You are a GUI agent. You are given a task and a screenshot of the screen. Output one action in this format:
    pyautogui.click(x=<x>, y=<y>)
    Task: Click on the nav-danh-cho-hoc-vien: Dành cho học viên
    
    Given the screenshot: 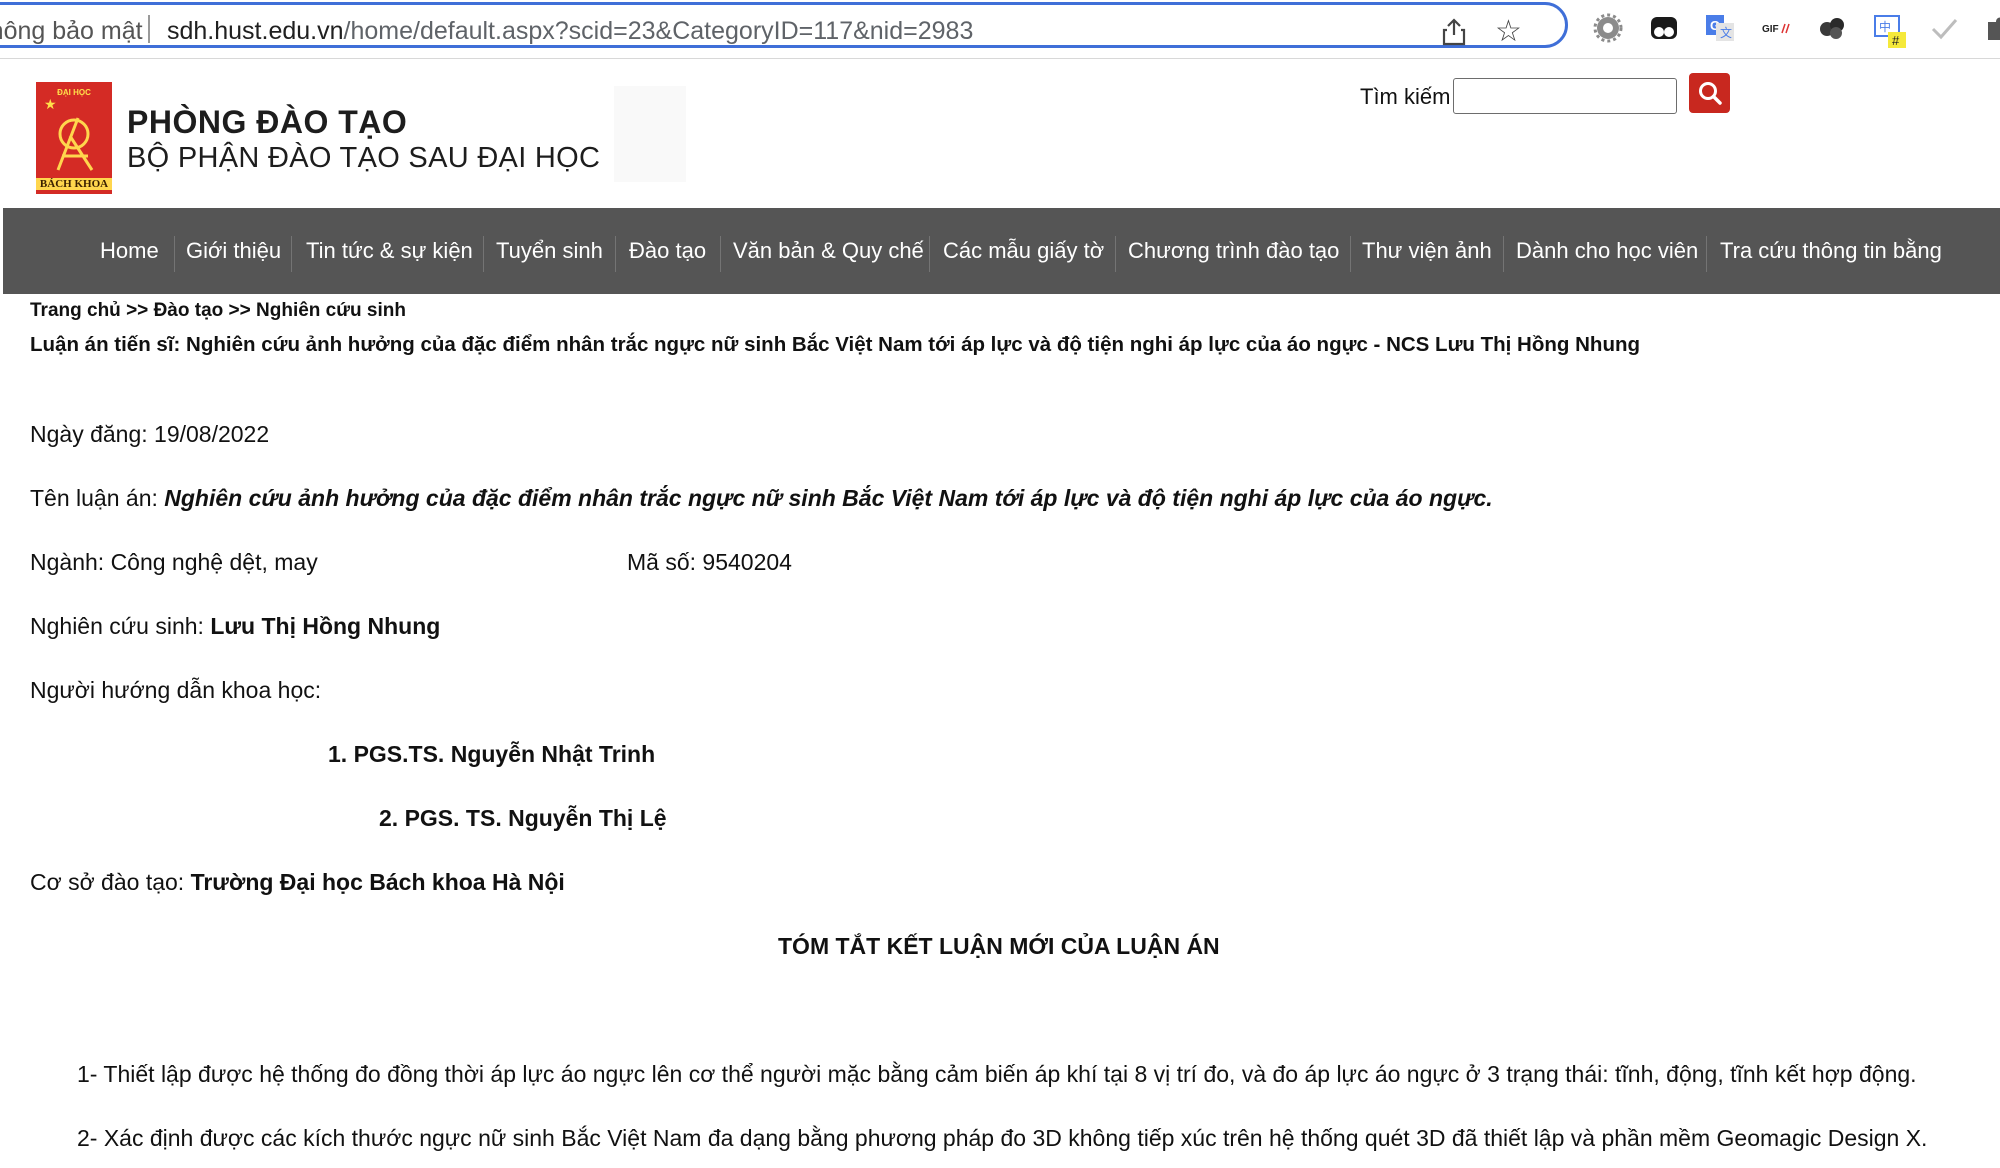 What is the action you would take?
    pyautogui.click(x=1607, y=251)
    